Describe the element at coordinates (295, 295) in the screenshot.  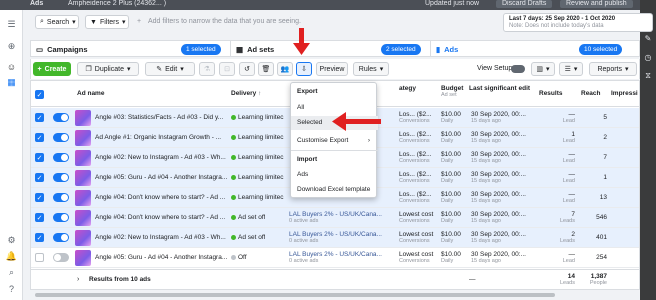
I see `scroll-thumb` at that location.